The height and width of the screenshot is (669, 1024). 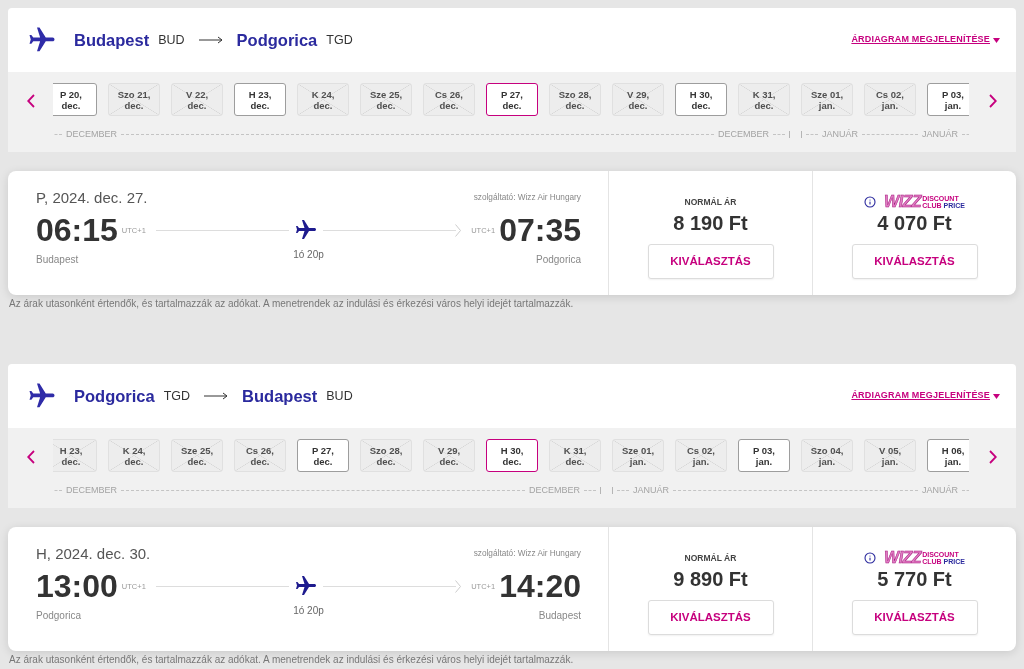 What do you see at coordinates (914, 579) in the screenshot?
I see `fare-price: 5 770 Ft` at bounding box center [914, 579].